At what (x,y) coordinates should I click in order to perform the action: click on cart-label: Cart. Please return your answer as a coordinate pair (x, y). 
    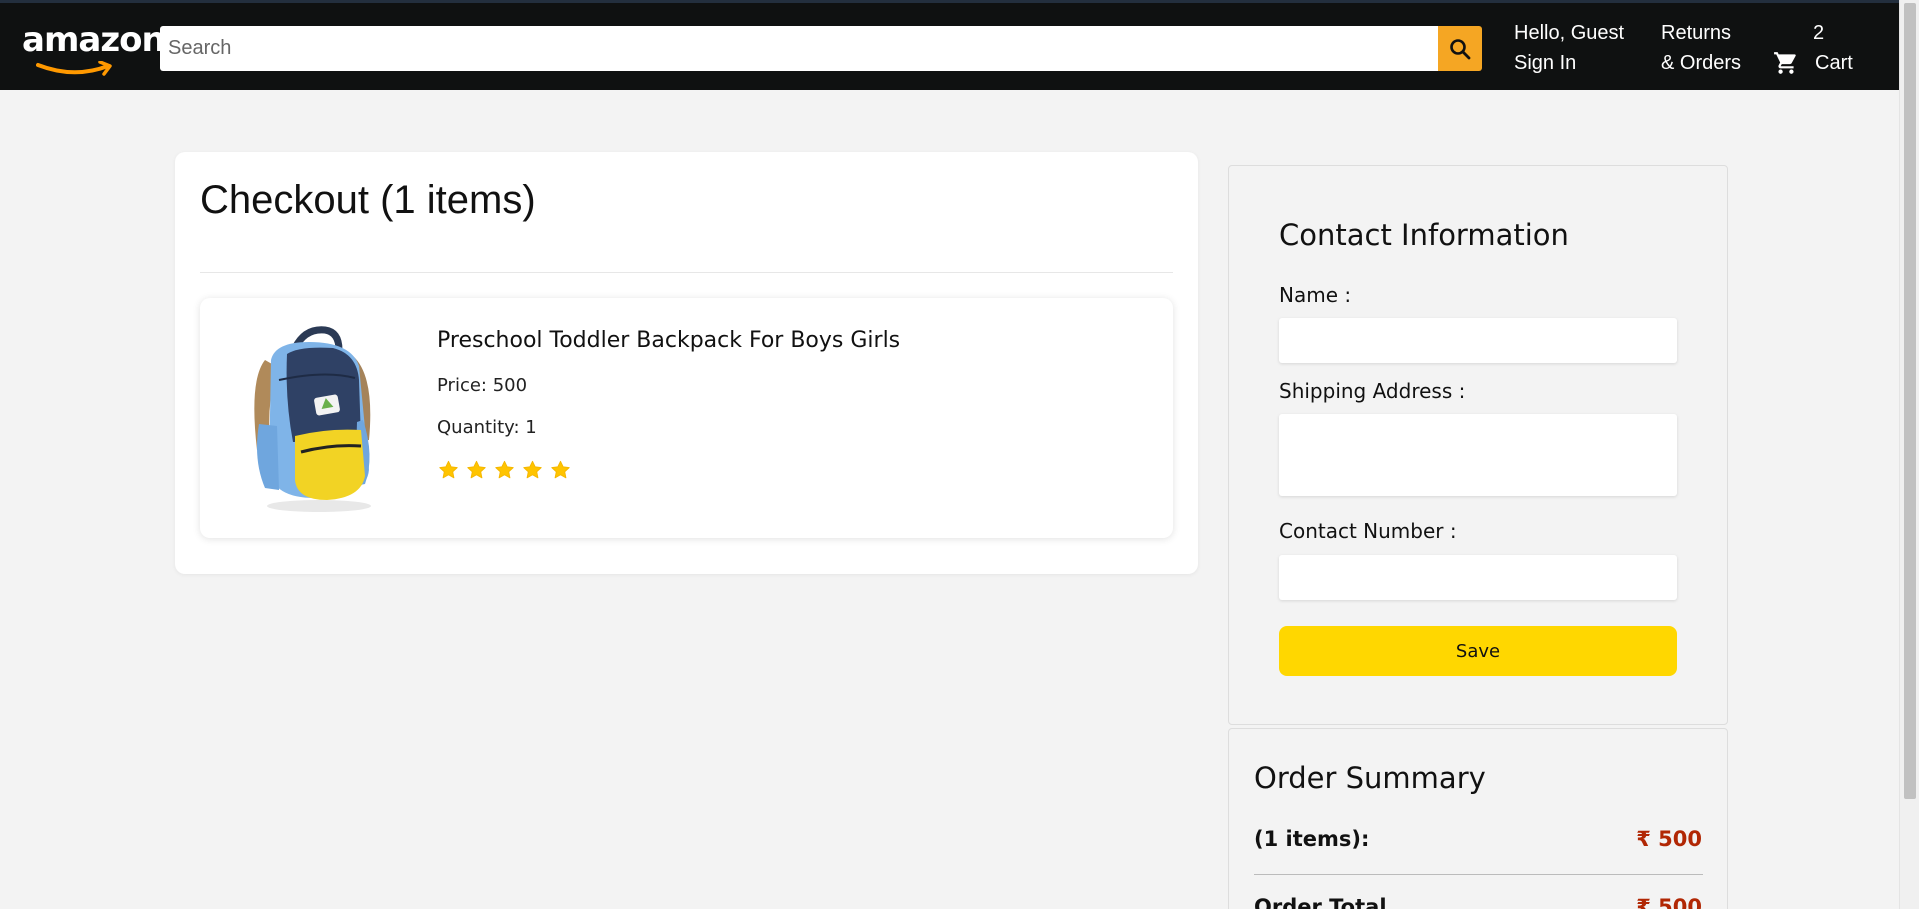
    Looking at the image, I should click on (1834, 63).